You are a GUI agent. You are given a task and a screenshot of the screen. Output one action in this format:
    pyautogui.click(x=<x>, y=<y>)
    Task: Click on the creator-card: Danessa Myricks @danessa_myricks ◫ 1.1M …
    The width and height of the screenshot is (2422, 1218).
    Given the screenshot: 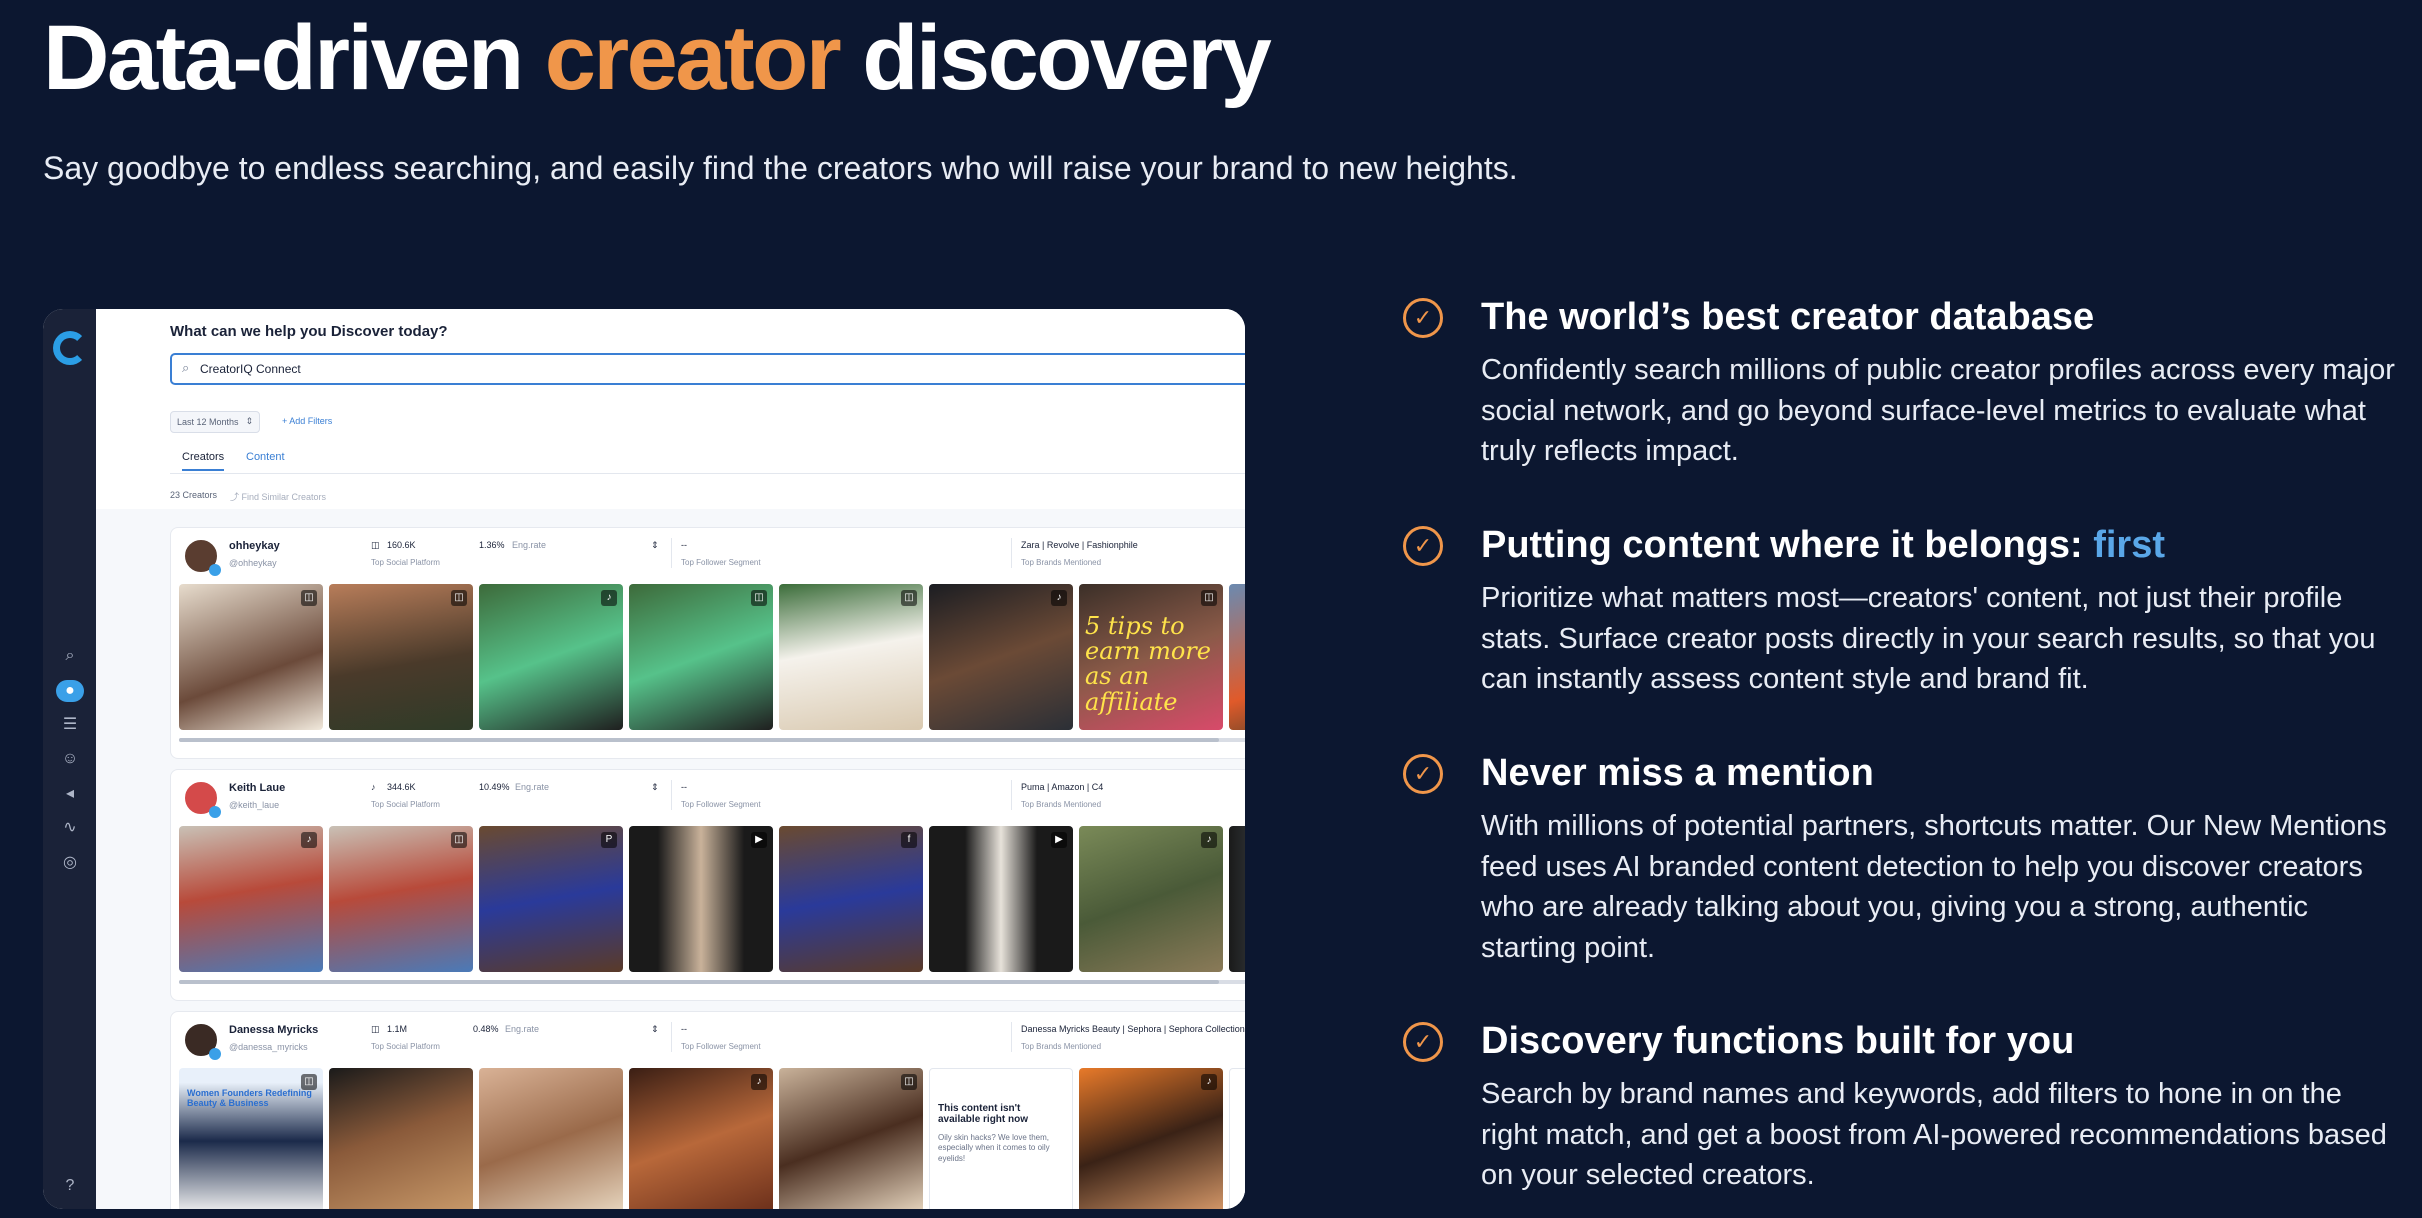 What is the action you would take?
    pyautogui.click(x=707, y=1110)
    